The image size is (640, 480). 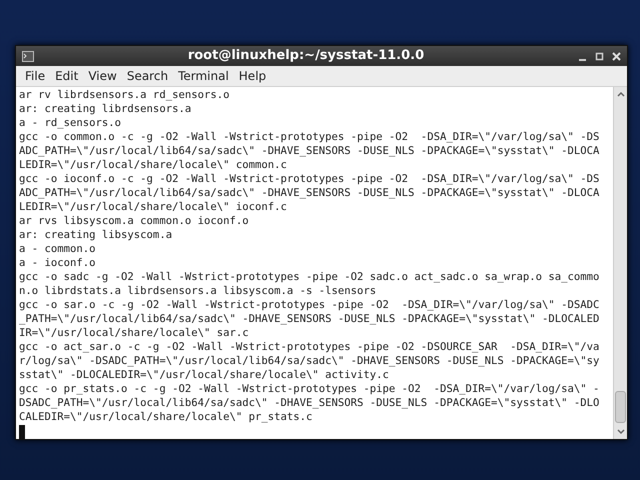 What do you see at coordinates (197, 291) in the screenshot?
I see `terminal-line: n.o librdstats.a librdsensors.a libsyscom.a -s -lsensors` at bounding box center [197, 291].